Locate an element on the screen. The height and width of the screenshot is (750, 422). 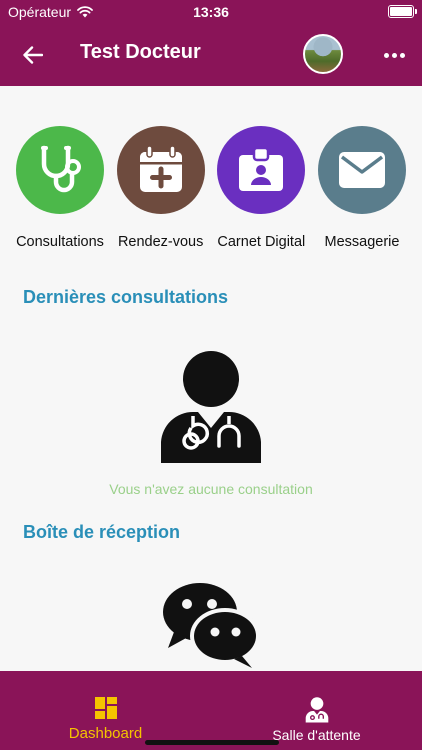
tab-dashboard-label: Dashboard is located at coordinates (105, 733).